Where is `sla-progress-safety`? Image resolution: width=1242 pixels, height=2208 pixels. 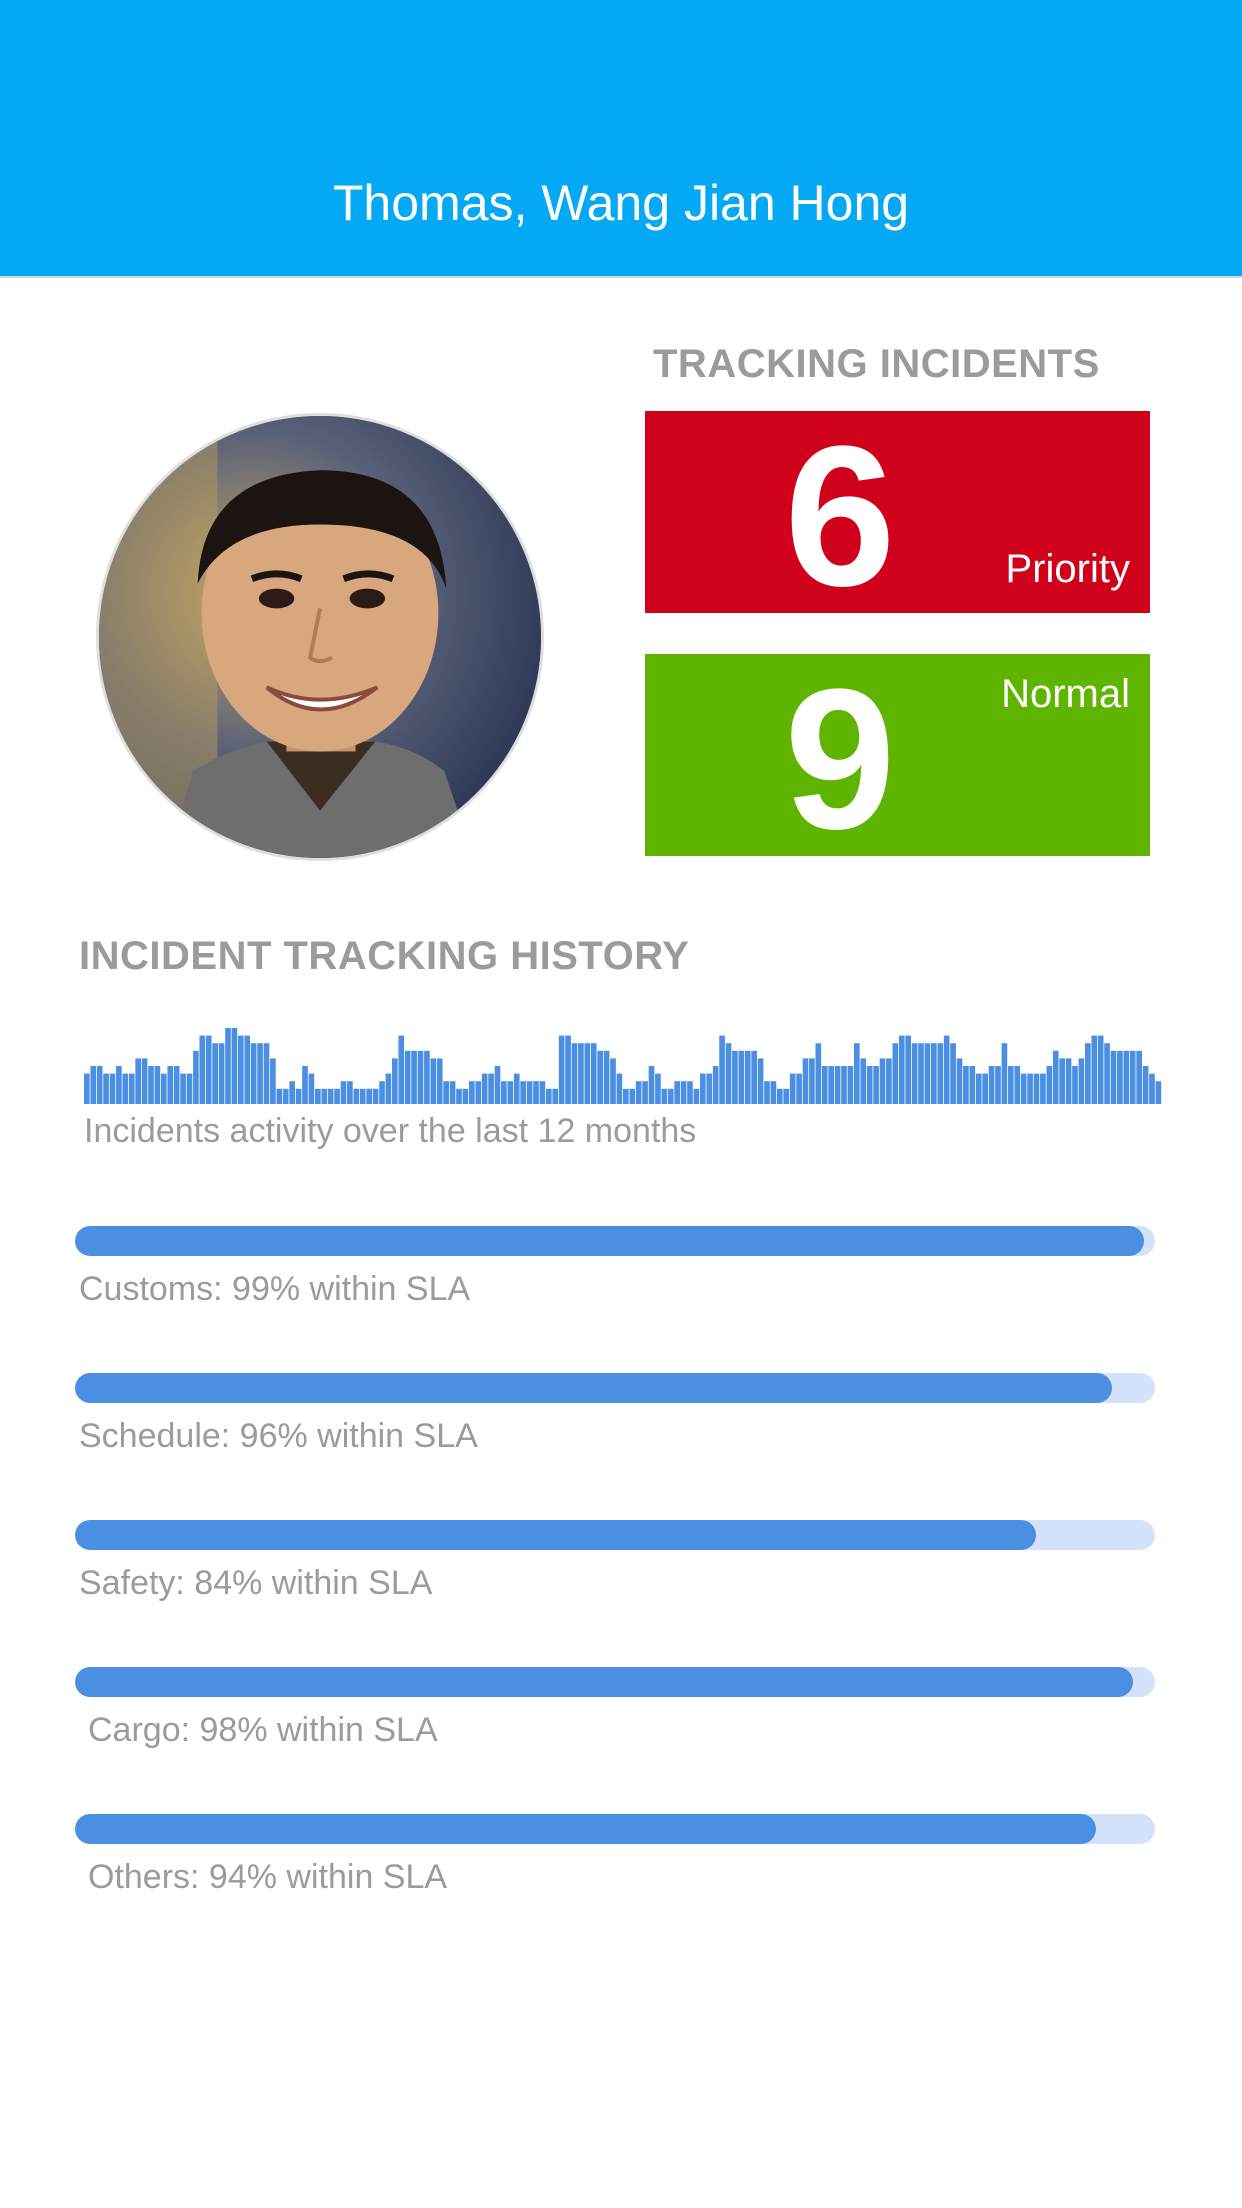
sla-progress-safety is located at coordinates (615, 1535).